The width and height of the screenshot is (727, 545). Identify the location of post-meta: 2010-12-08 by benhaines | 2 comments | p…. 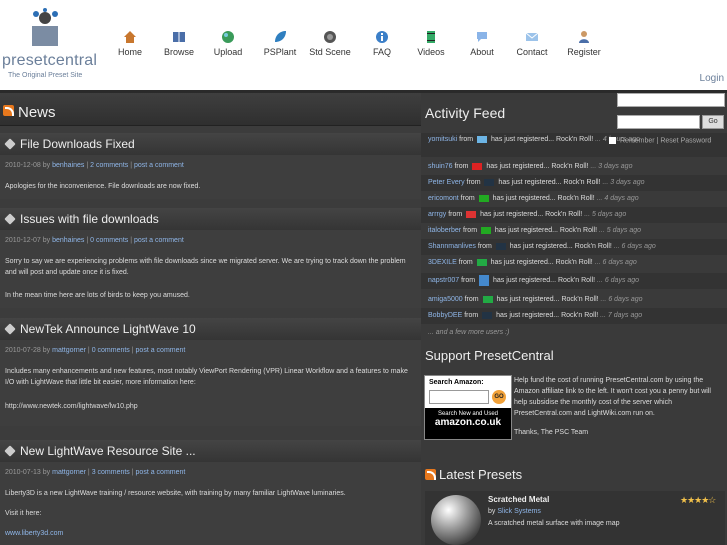
(94, 165).